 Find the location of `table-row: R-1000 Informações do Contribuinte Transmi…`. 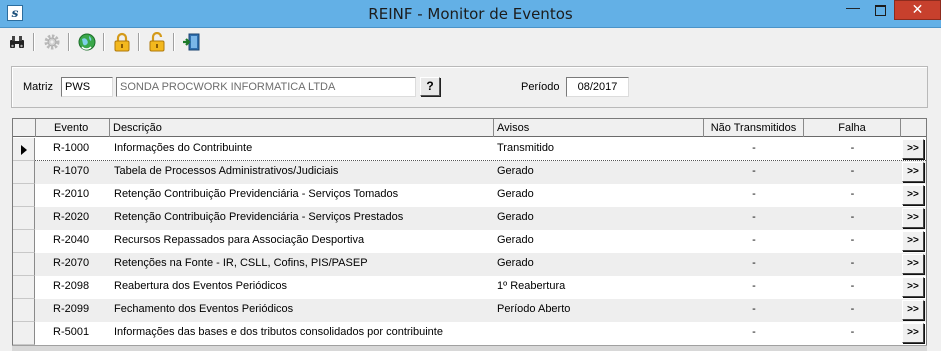

table-row: R-1000 Informações do Contribuinte Transmi… is located at coordinates (469, 149).